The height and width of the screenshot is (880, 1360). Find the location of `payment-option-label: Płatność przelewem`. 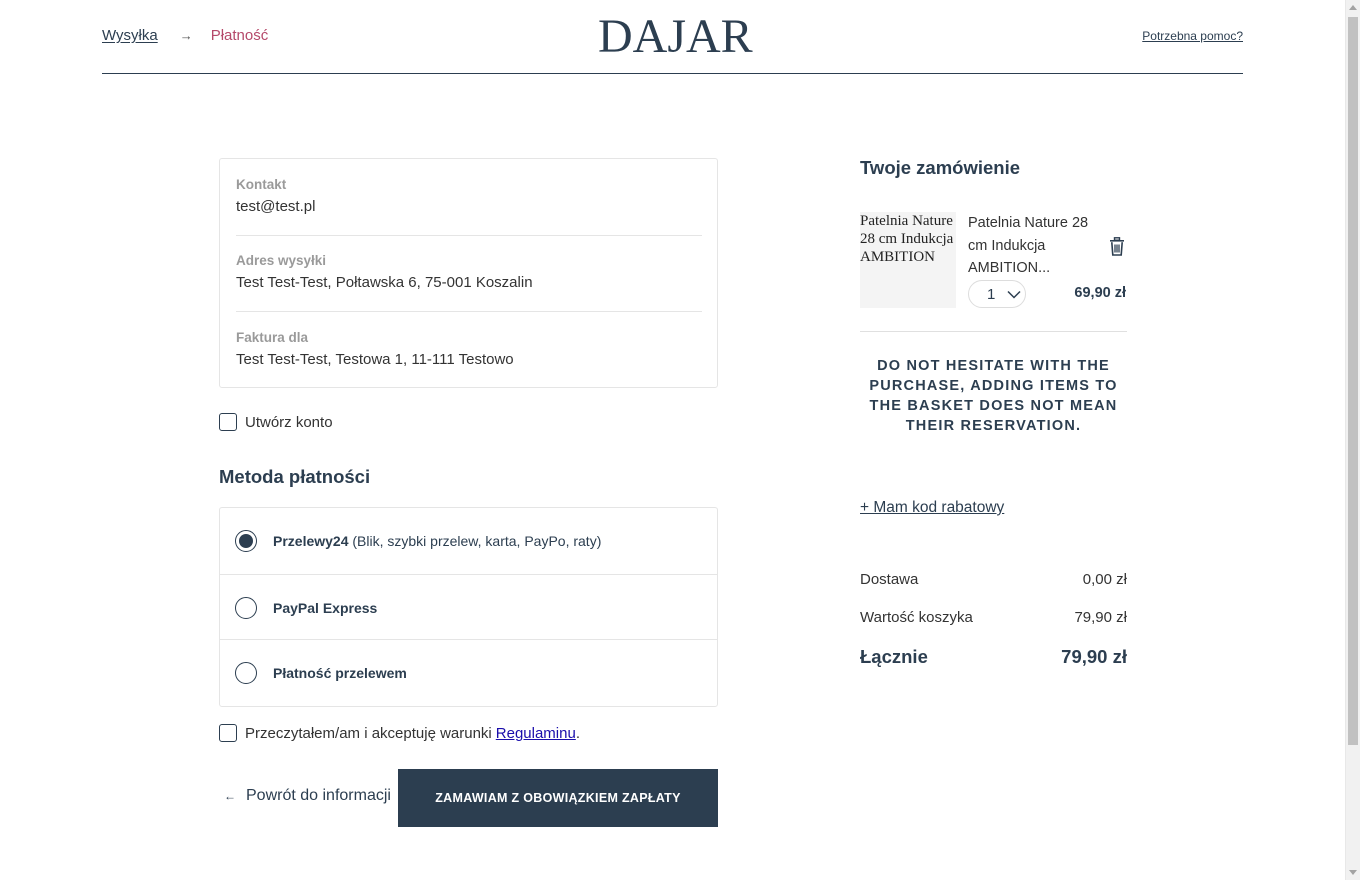

payment-option-label: Płatność przelewem is located at coordinates (340, 673).